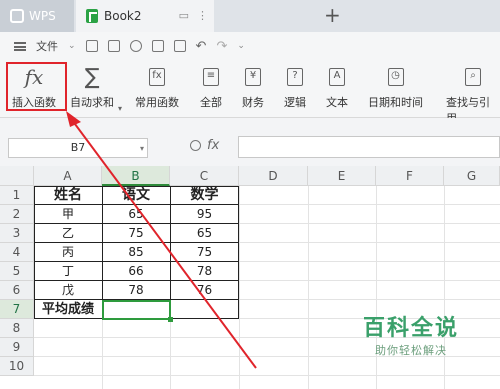 The image size is (500, 389). Describe the element at coordinates (157, 46) in the screenshot. I see `print-icon` at that location.